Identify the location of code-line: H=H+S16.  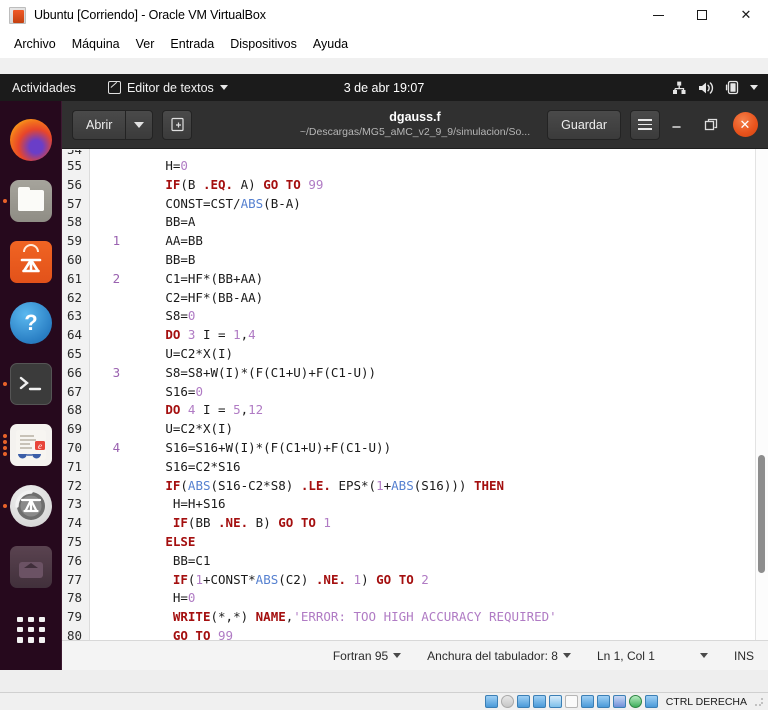
(429, 504).